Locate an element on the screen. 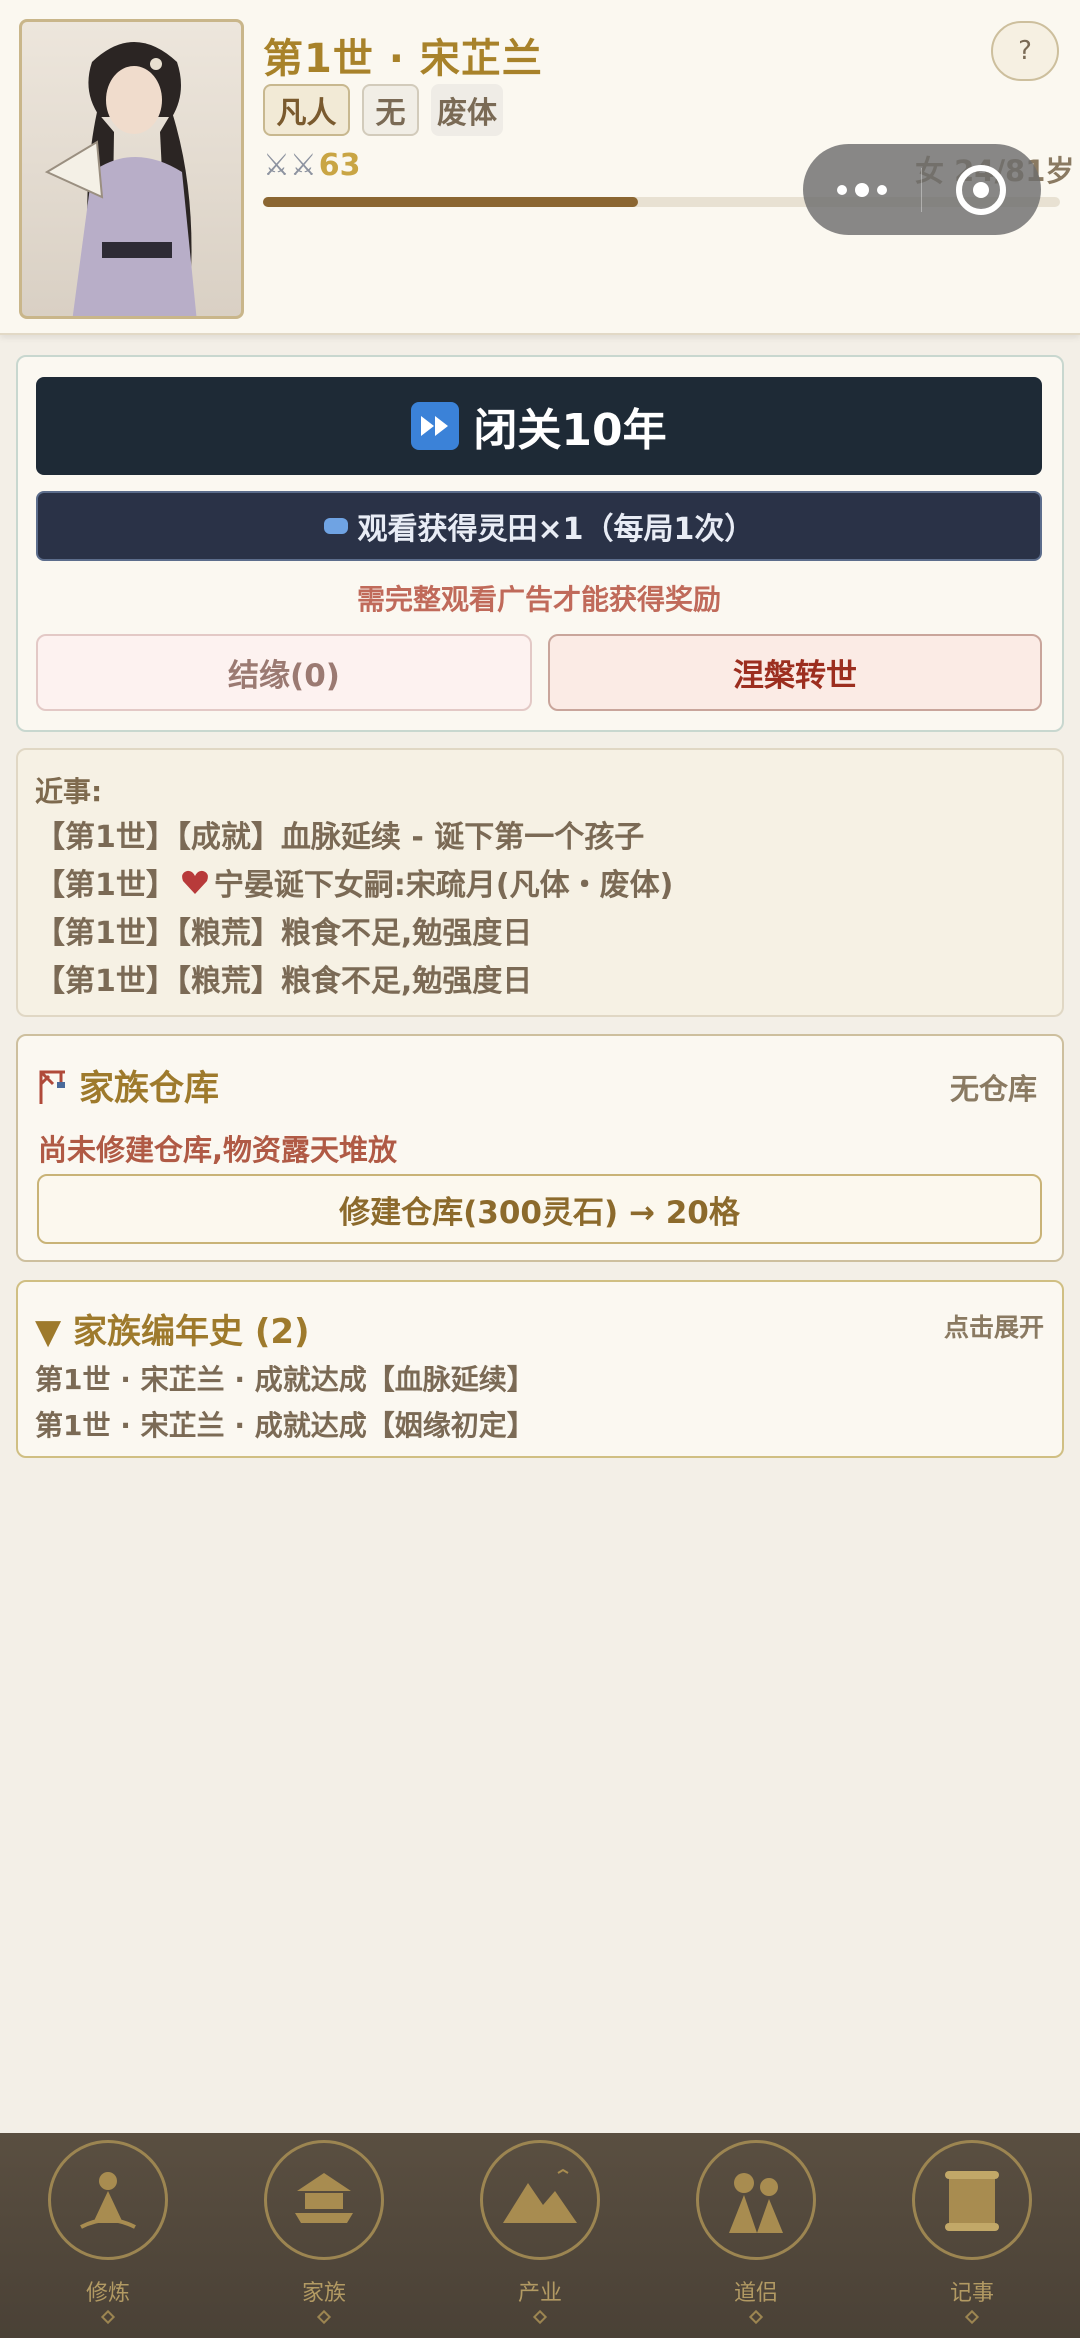 The width and height of the screenshot is (1080, 2338). pagoda-icon is located at coordinates (324, 2200).